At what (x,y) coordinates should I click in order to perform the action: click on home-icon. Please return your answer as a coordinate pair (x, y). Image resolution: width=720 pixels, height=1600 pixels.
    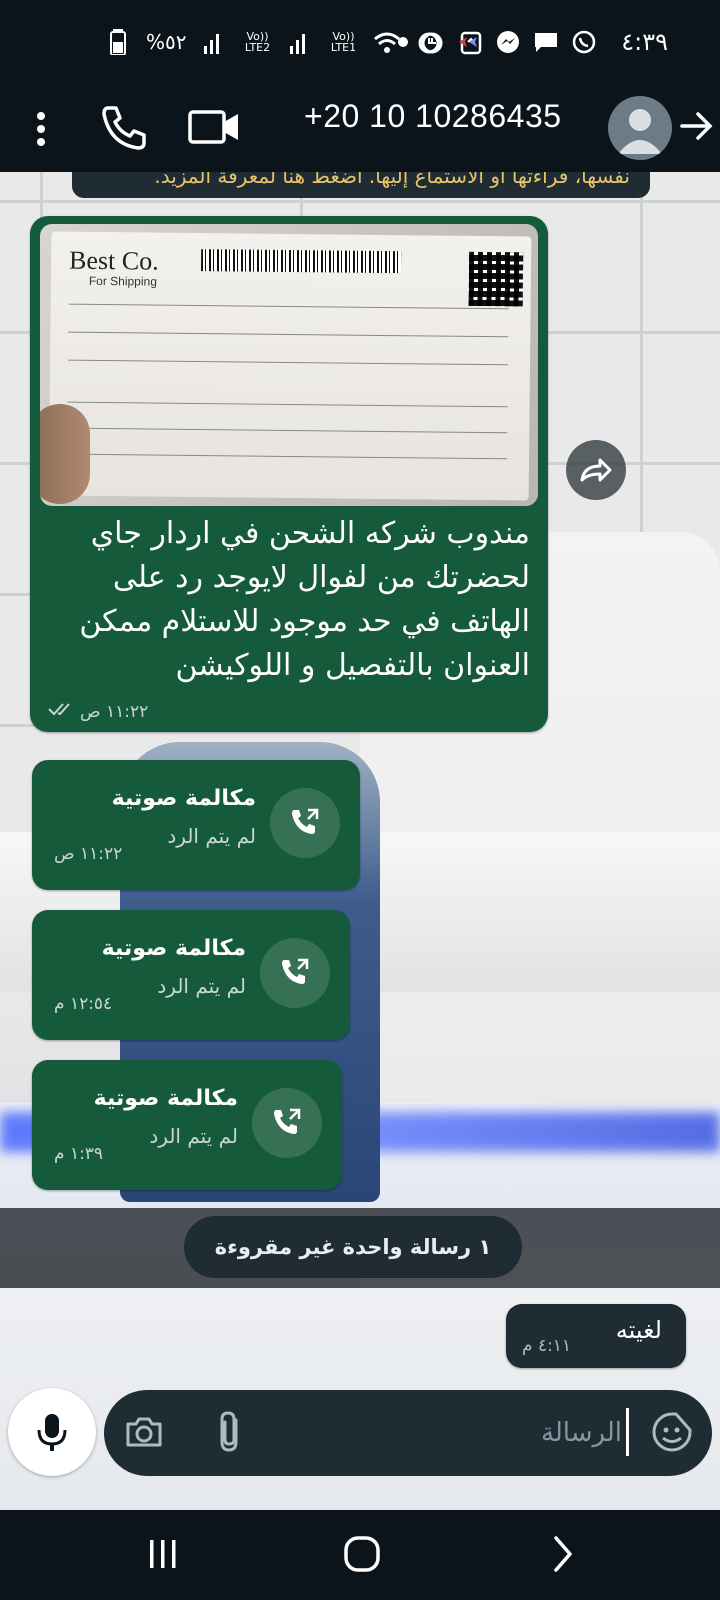
    Looking at the image, I should click on (362, 1554).